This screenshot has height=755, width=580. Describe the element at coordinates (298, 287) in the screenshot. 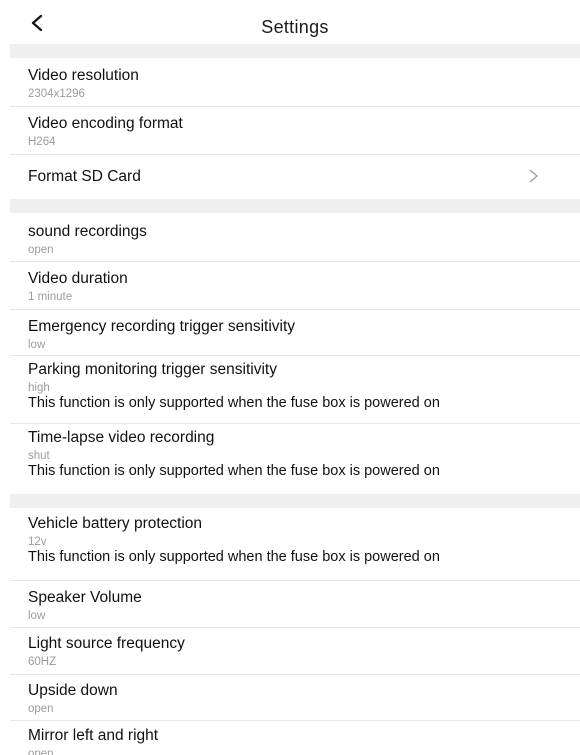

I see `setting-video-duration: Video duration 1 minute` at that location.